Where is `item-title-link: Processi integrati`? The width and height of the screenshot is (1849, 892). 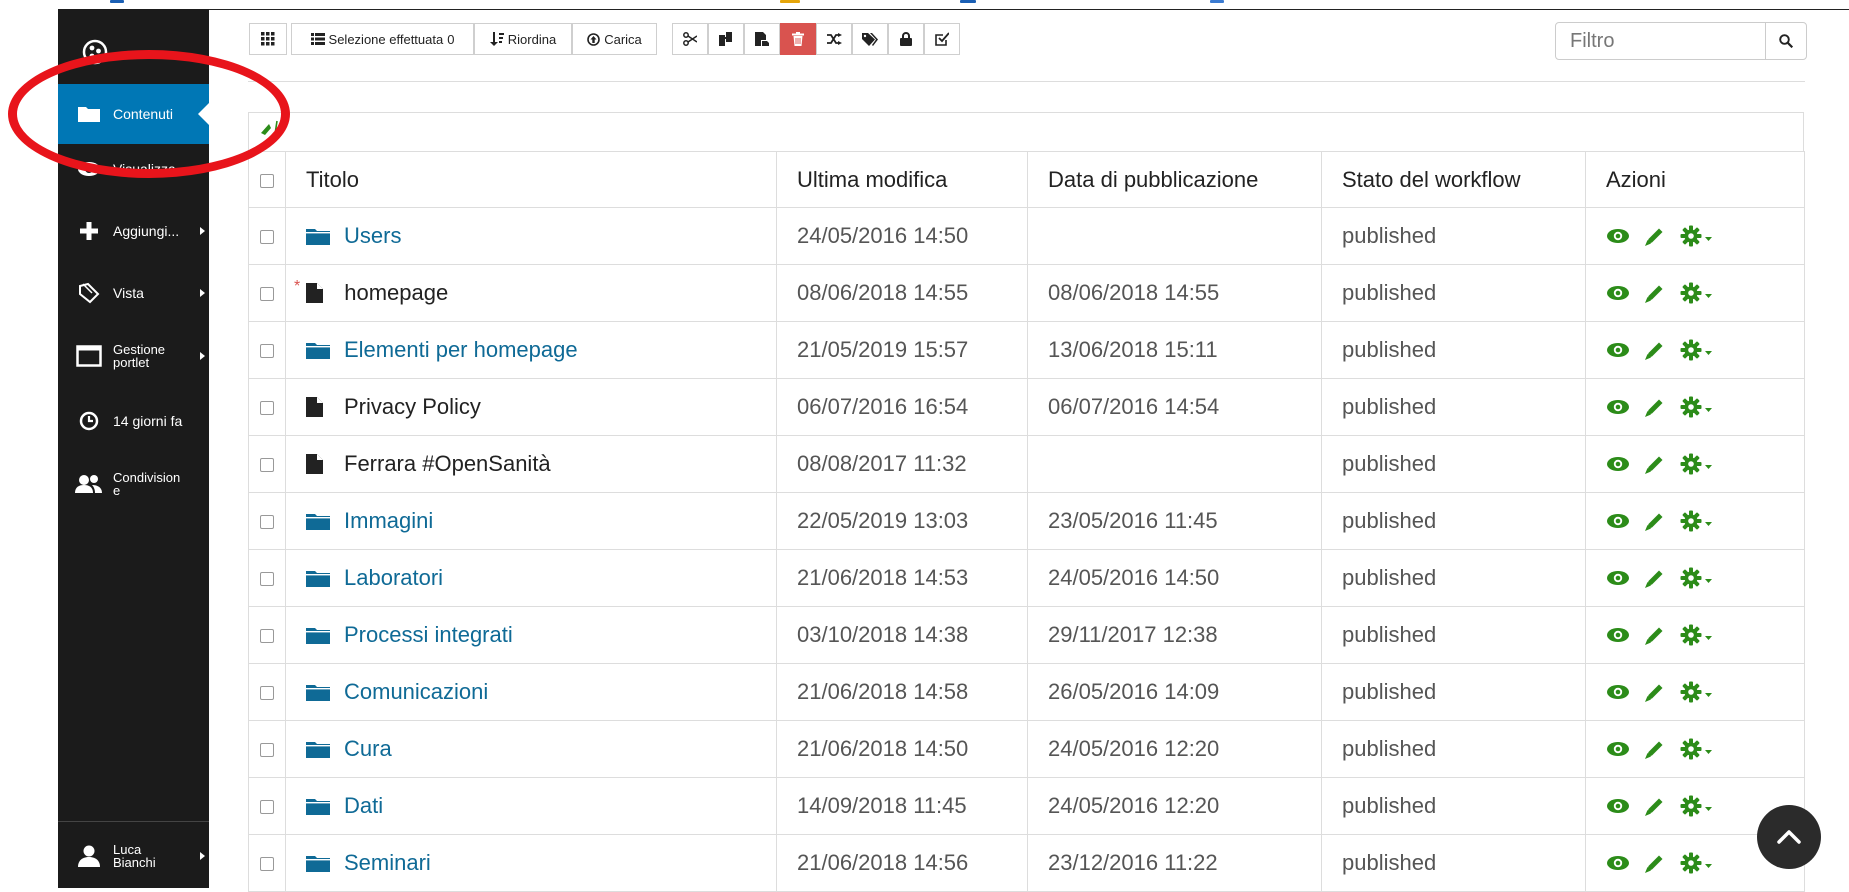
item-title-link: Processi integrati is located at coordinates (428, 635).